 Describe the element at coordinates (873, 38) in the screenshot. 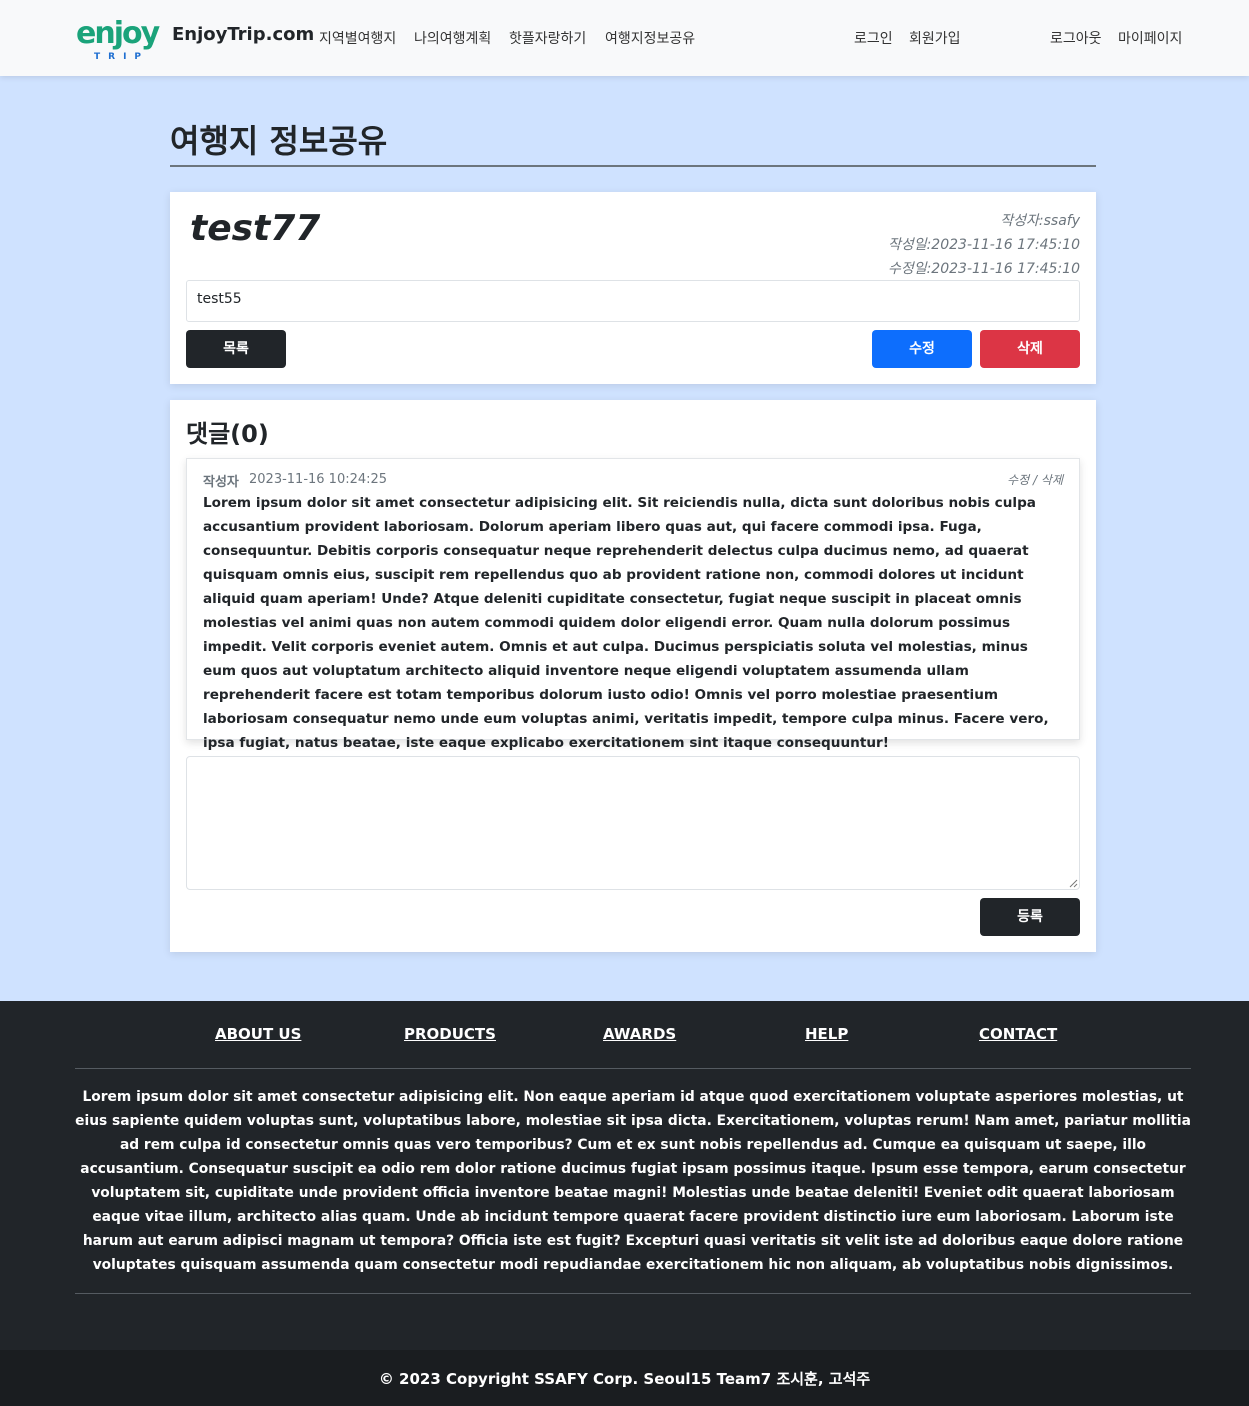

I see `login-link: 로그인` at that location.